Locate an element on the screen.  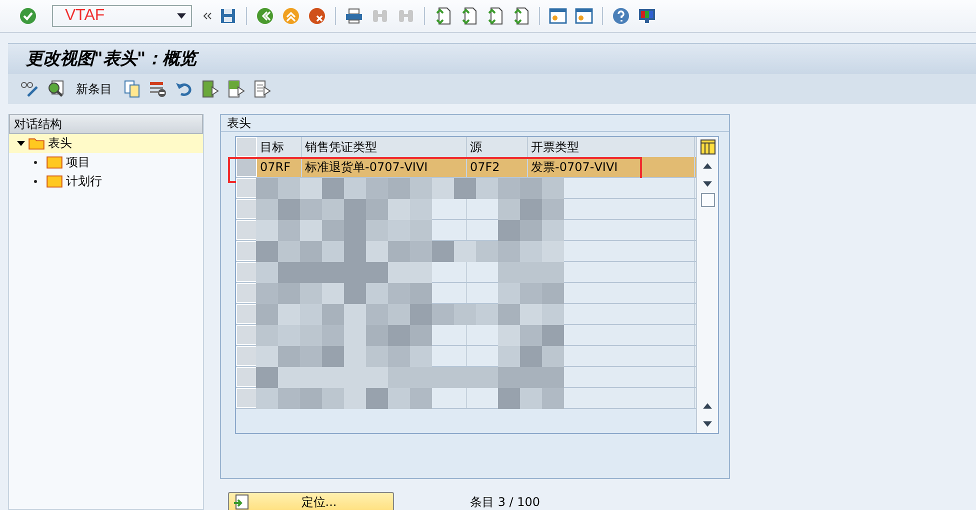
copy-icon is located at coordinates (132, 89).